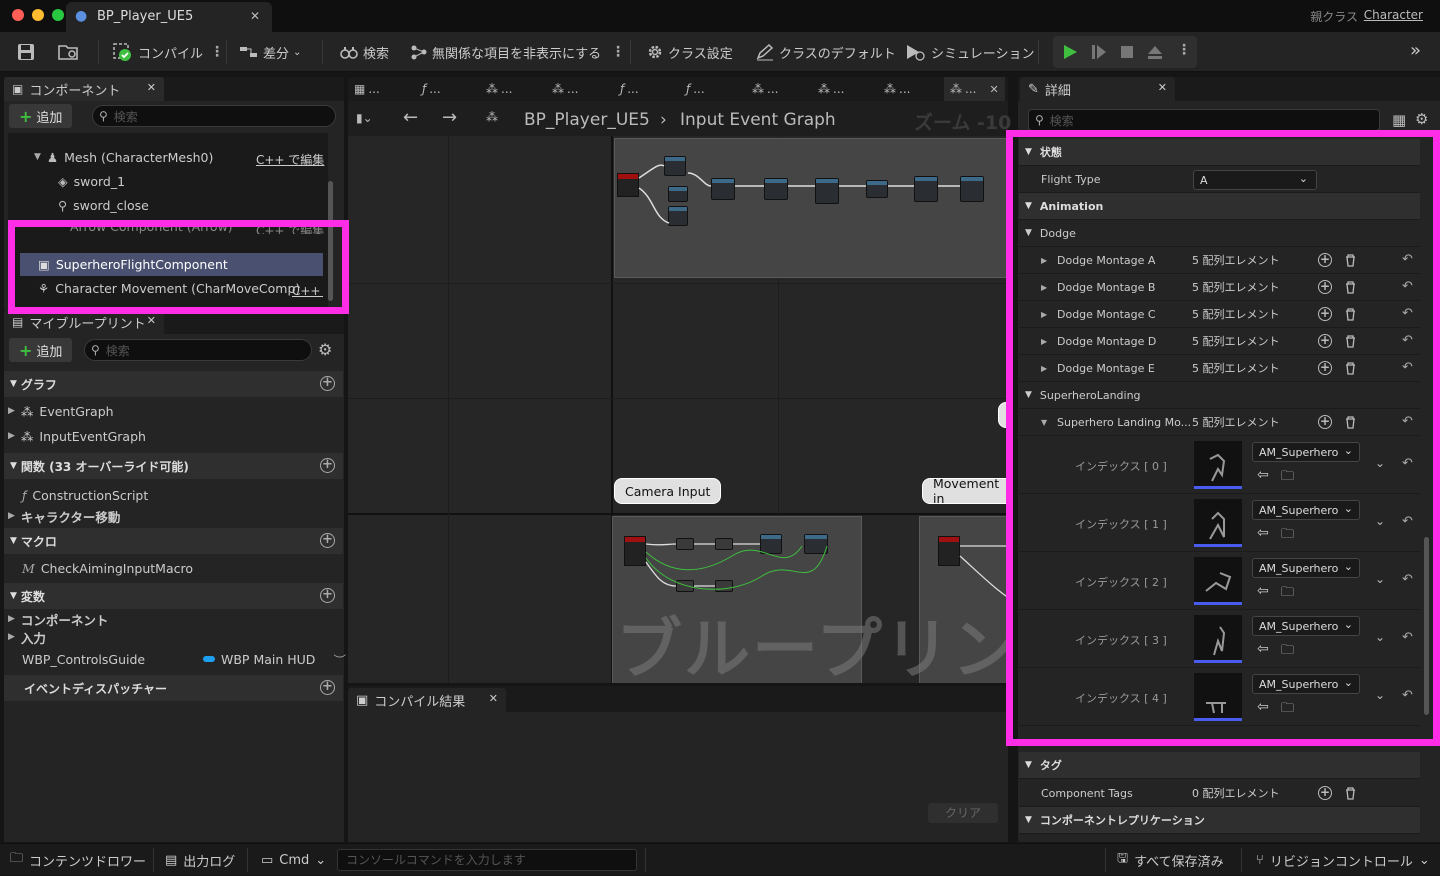  What do you see at coordinates (1426, 626) in the screenshot?
I see `details-scrollbar` at bounding box center [1426, 626].